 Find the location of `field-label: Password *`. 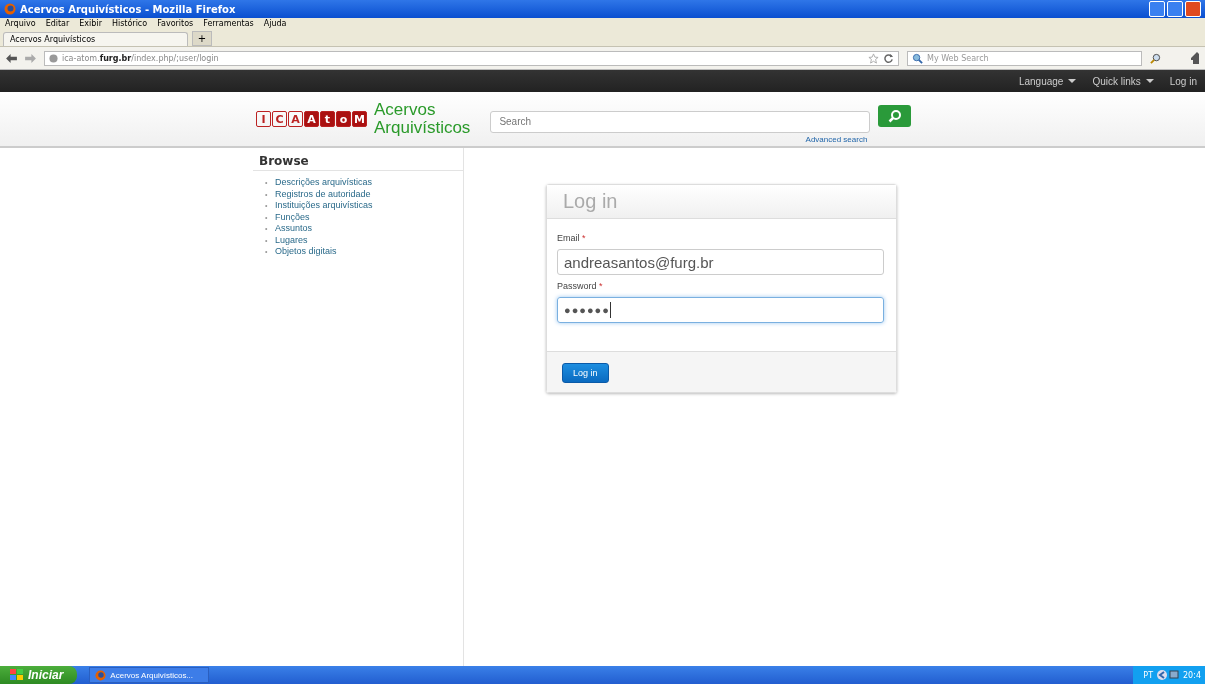

field-label: Password * is located at coordinates (580, 286).